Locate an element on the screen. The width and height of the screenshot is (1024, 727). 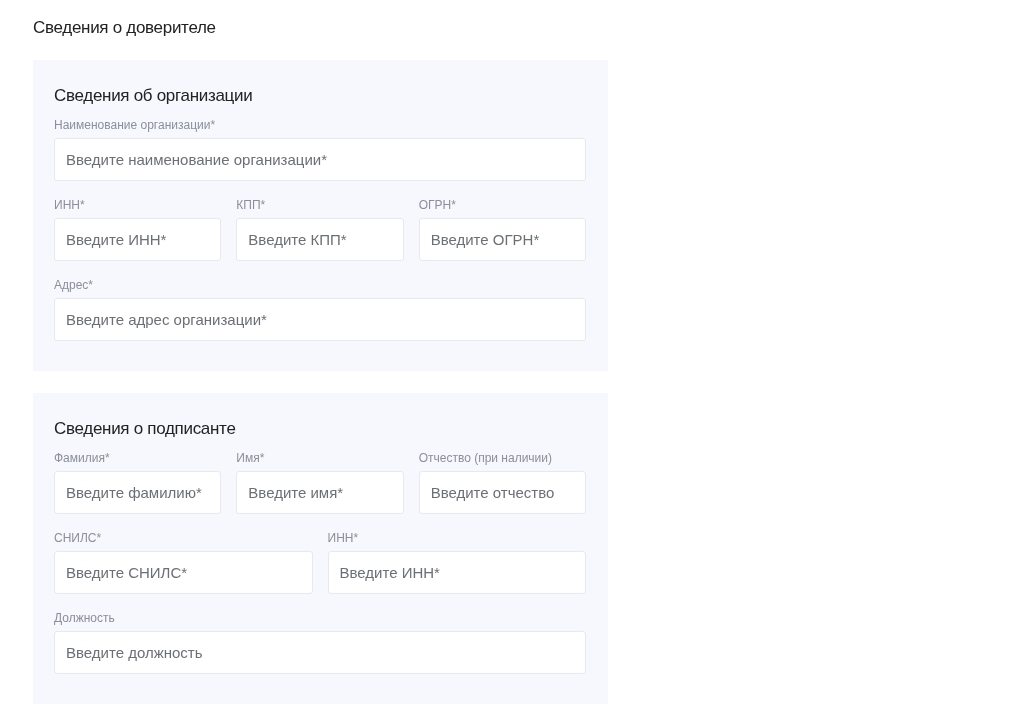
field-label: Адрес* is located at coordinates (74, 285).